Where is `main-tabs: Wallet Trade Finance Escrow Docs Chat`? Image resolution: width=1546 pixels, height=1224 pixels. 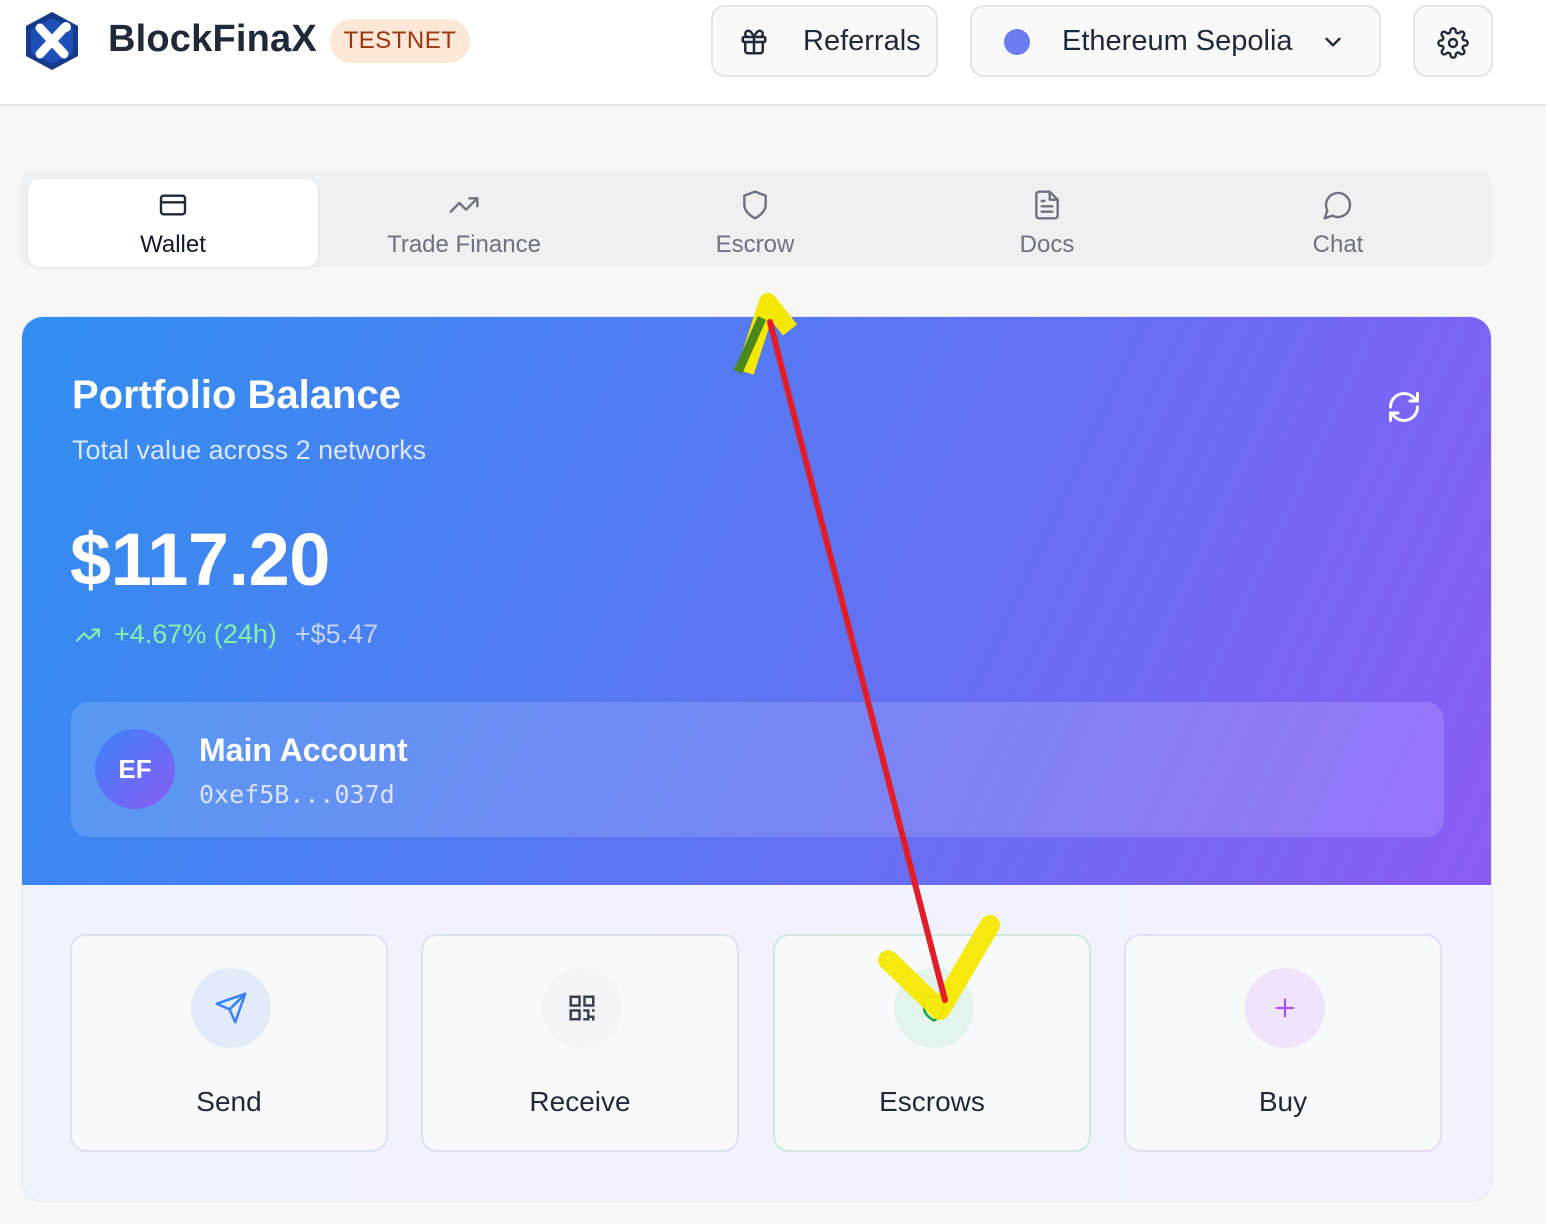 main-tabs: Wallet Trade Finance Escrow Docs Chat is located at coordinates (756, 219).